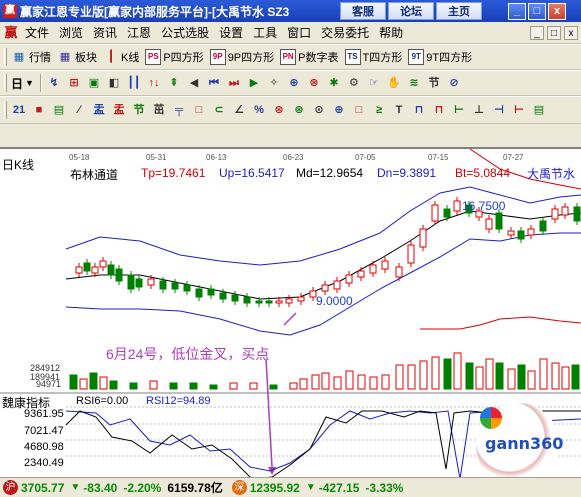 The image size is (581, 497). What do you see at coordinates (194, 83) in the screenshot?
I see `chart-tool-icon: ◀` at bounding box center [194, 83].